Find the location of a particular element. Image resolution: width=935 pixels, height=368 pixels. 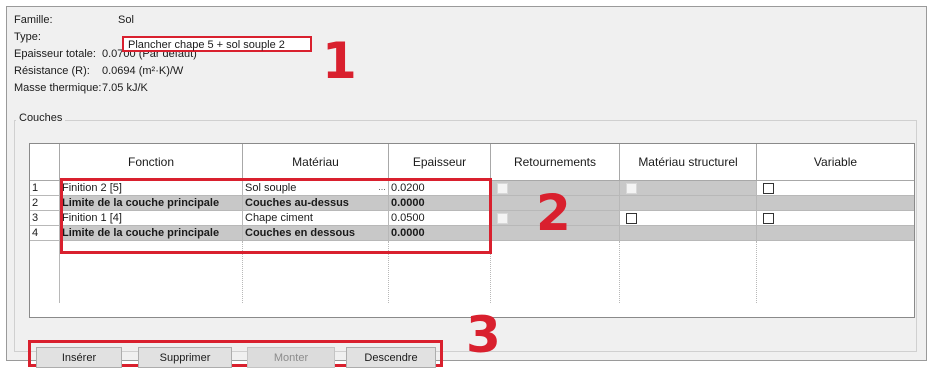

annotation-number-3: 3 is located at coordinates (483, 335).